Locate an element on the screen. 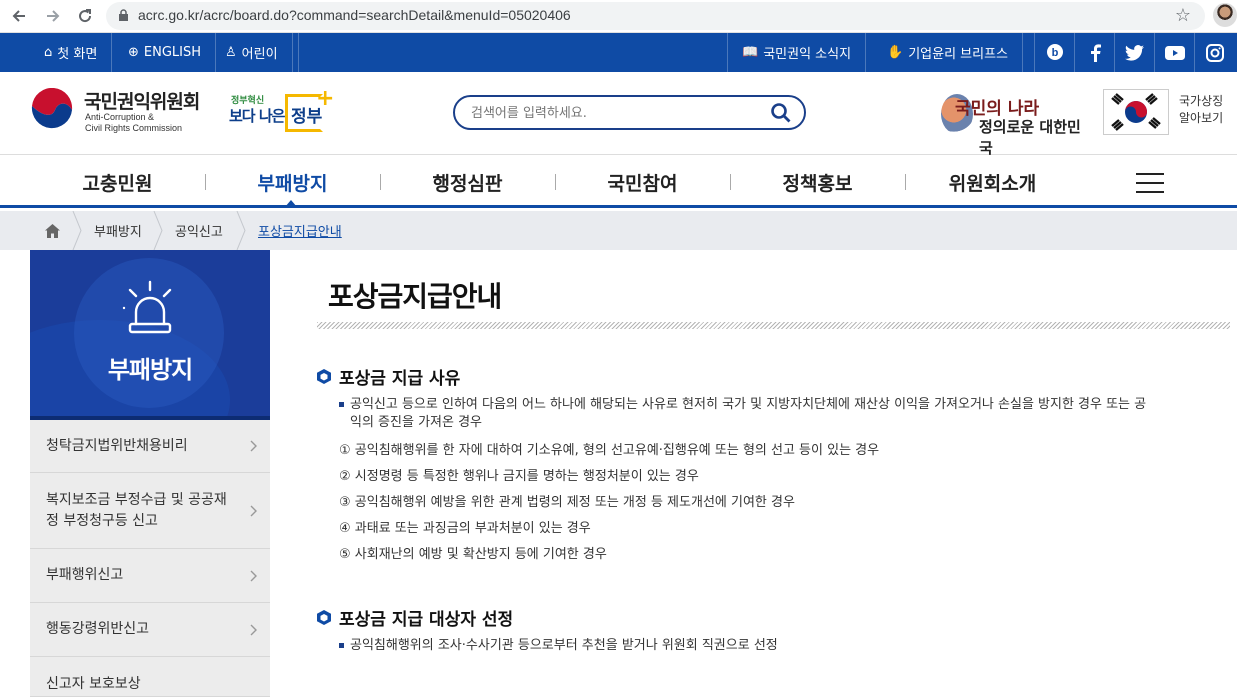  twitter-icon is located at coordinates (1134, 52).